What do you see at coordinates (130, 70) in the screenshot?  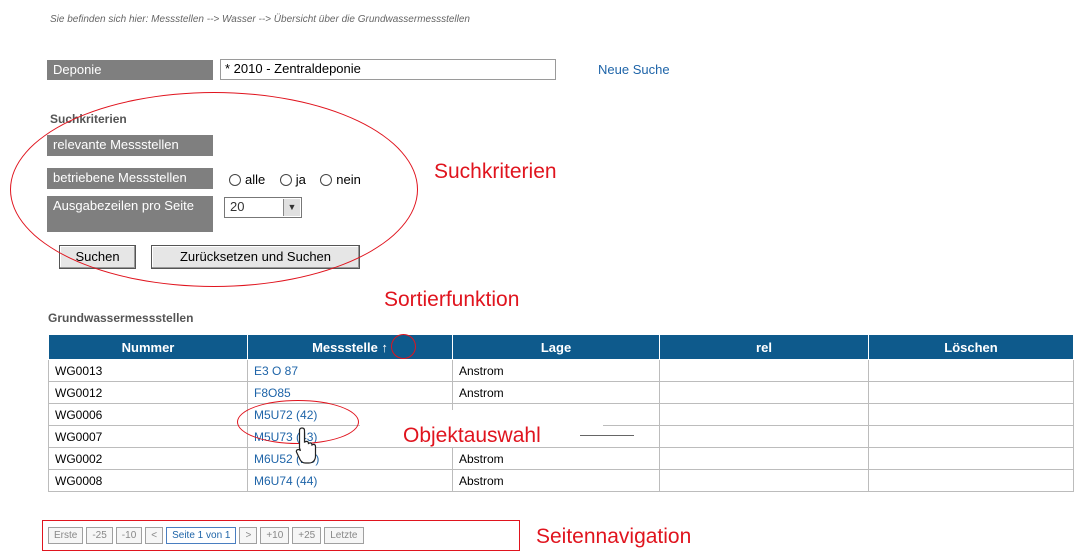 I see `deponie-label: Deponie` at bounding box center [130, 70].